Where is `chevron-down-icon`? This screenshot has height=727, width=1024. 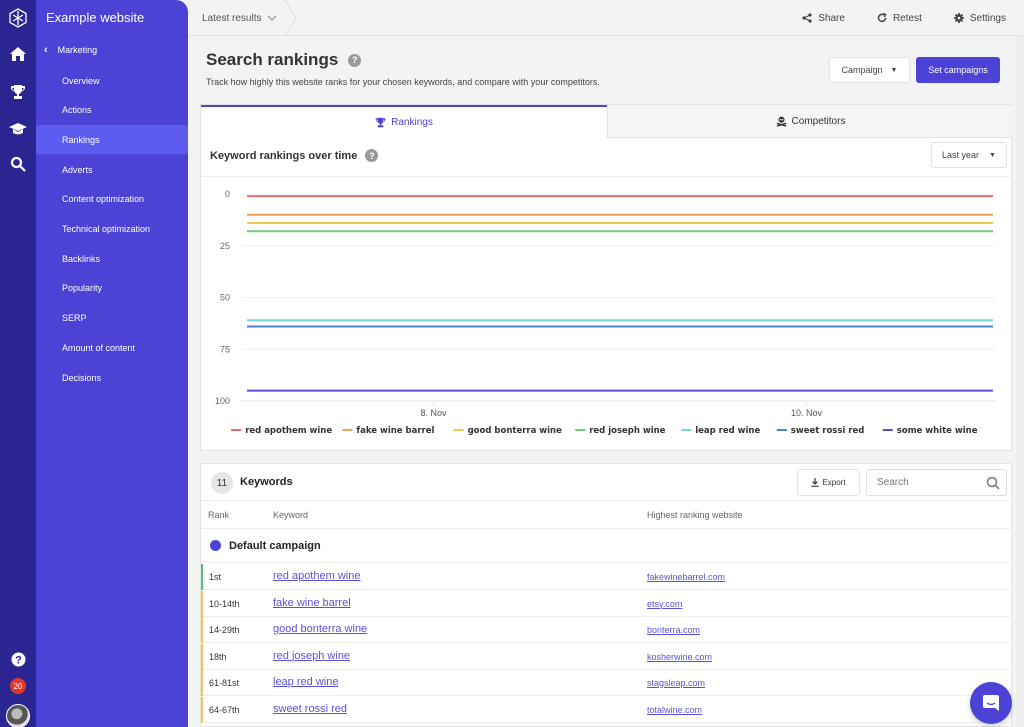
chevron-down-icon is located at coordinates (272, 18).